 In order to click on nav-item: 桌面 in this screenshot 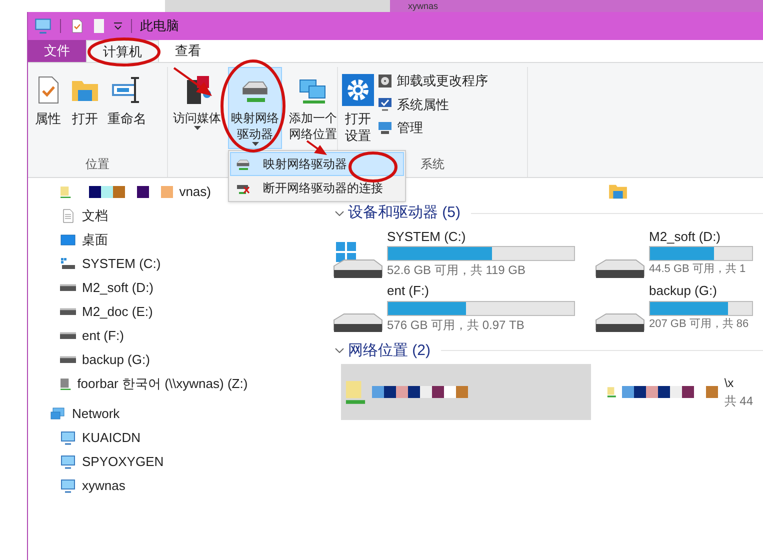, I will do `click(95, 240)`.